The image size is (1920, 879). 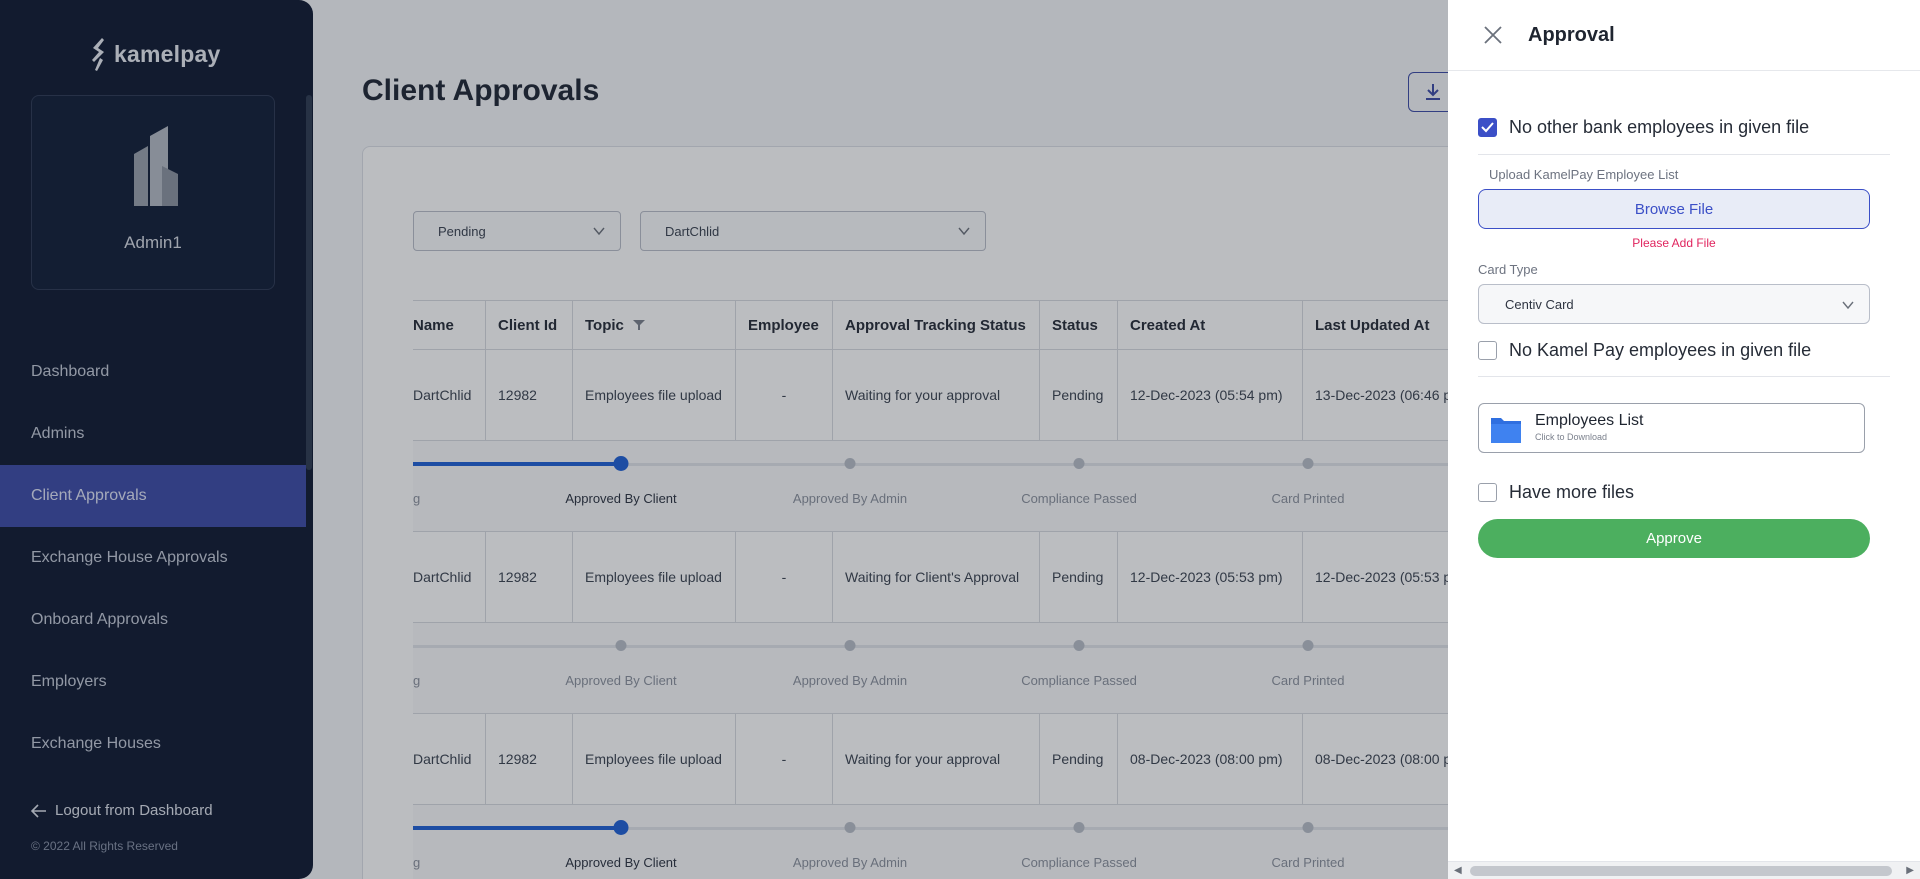 I want to click on chevron-down-icon, so click(x=1848, y=305).